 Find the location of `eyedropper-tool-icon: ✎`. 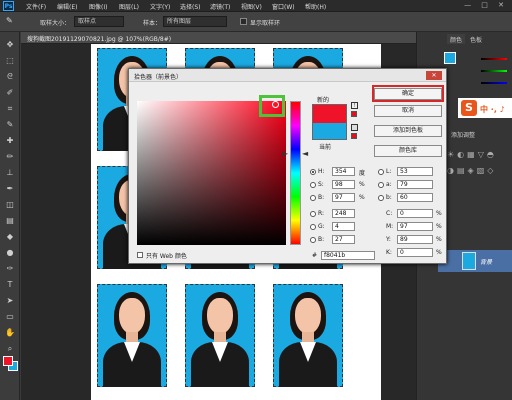

eyedropper-tool-icon: ✎ is located at coordinates (10, 125).